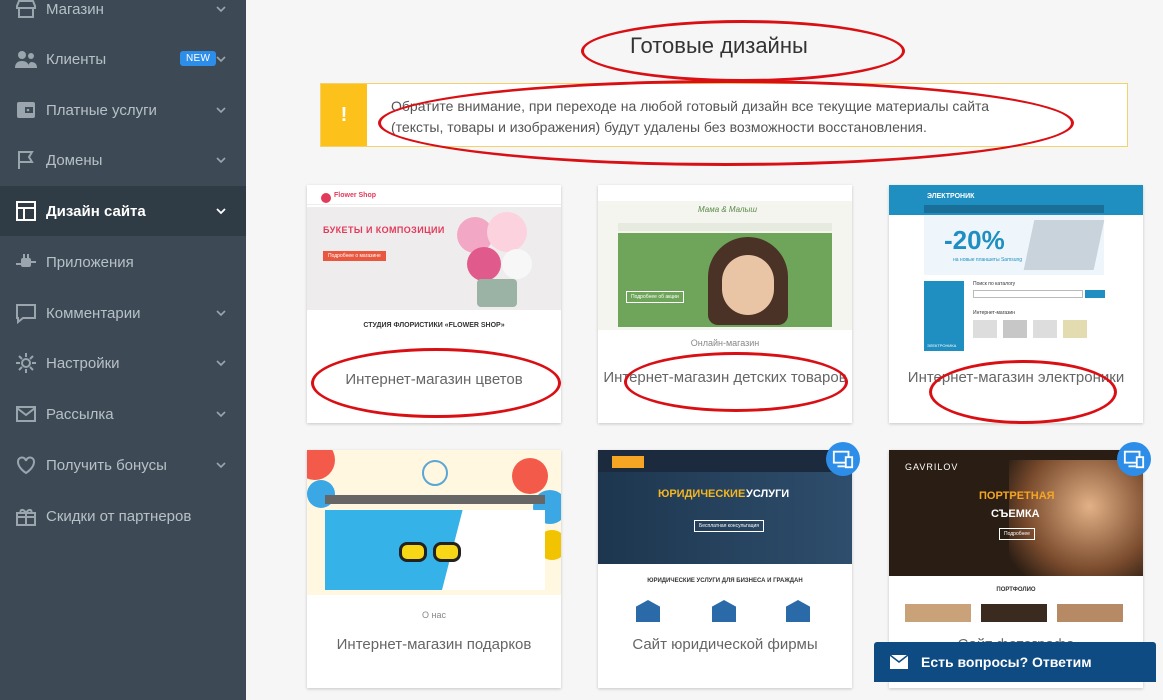 This screenshot has height=700, width=1163. What do you see at coordinates (80, 414) in the screenshot?
I see `sidebar-item-label: Рассылка` at bounding box center [80, 414].